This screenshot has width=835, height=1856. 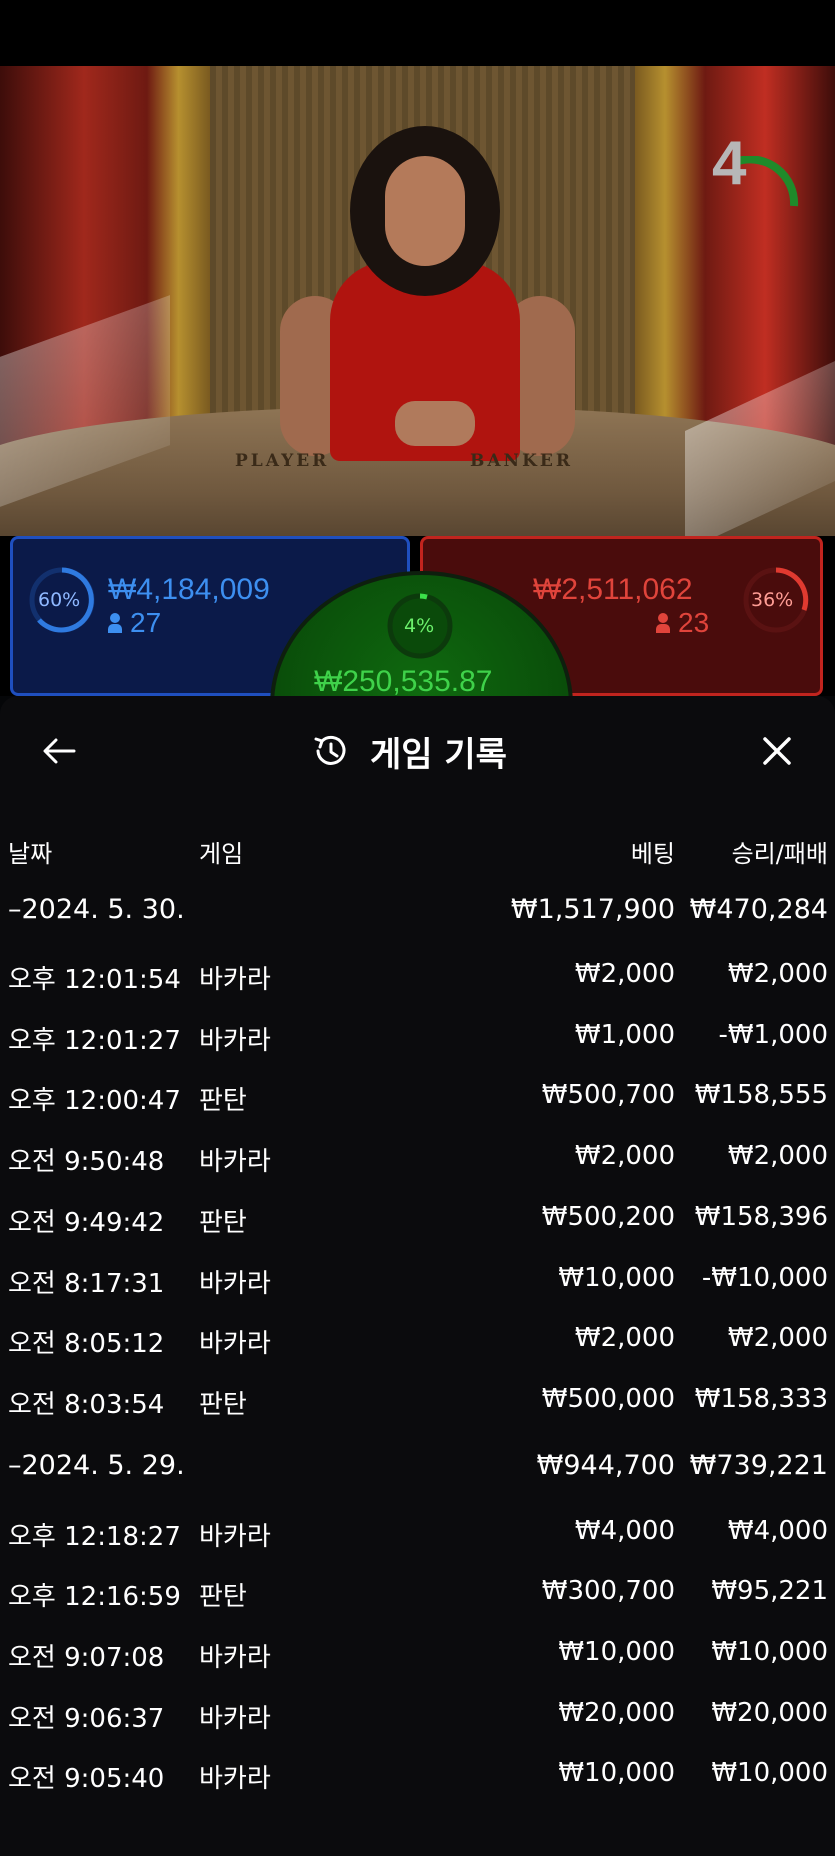 What do you see at coordinates (189, 589) in the screenshot?
I see `player-bet-amount: ₩4,184,009` at bounding box center [189, 589].